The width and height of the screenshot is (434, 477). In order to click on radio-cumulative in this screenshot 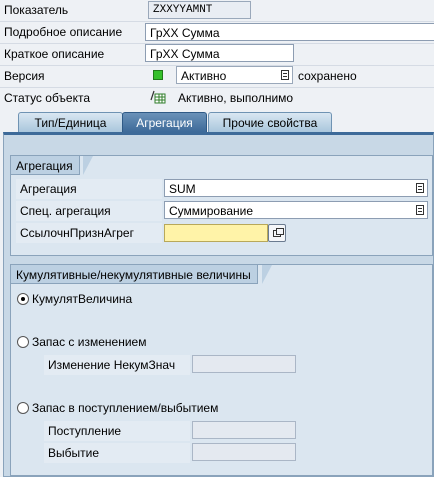, I will do `click(23, 299)`.